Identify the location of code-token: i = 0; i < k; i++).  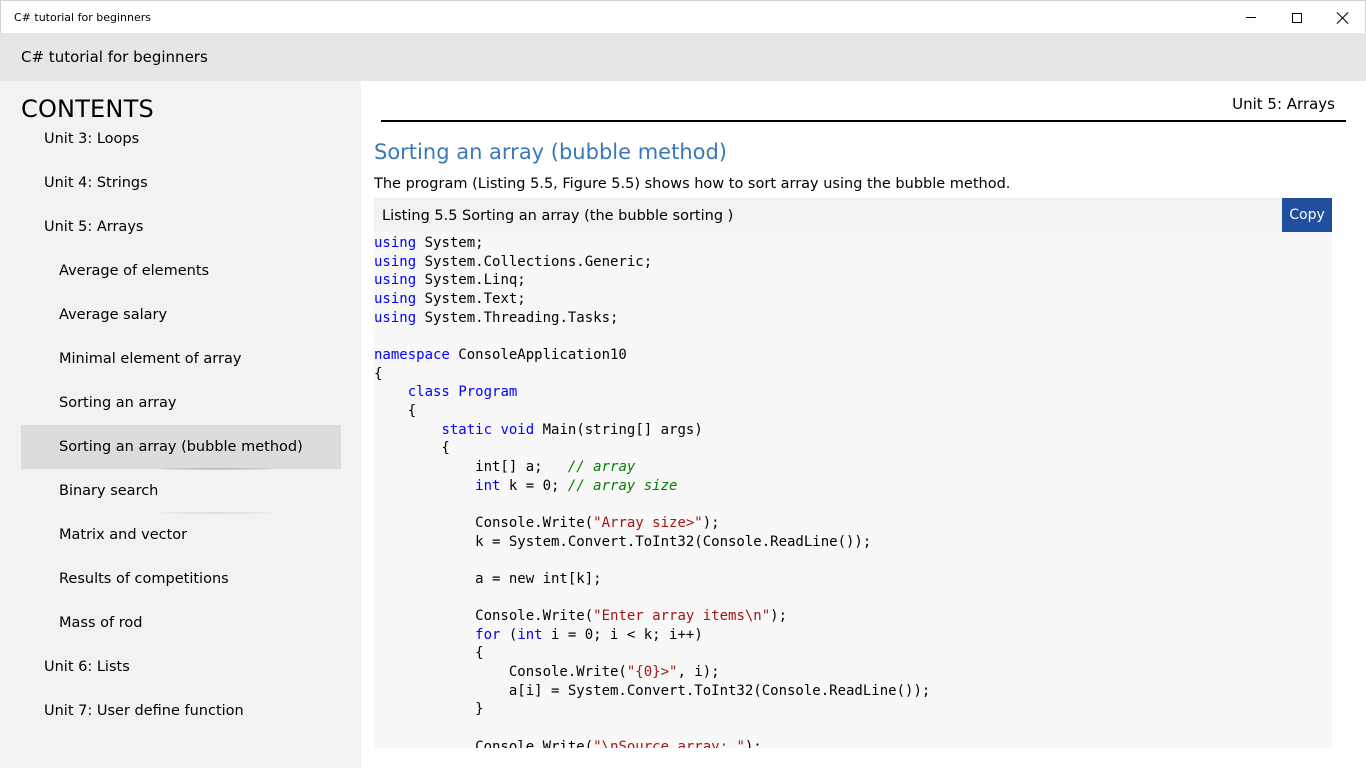
(622, 634).